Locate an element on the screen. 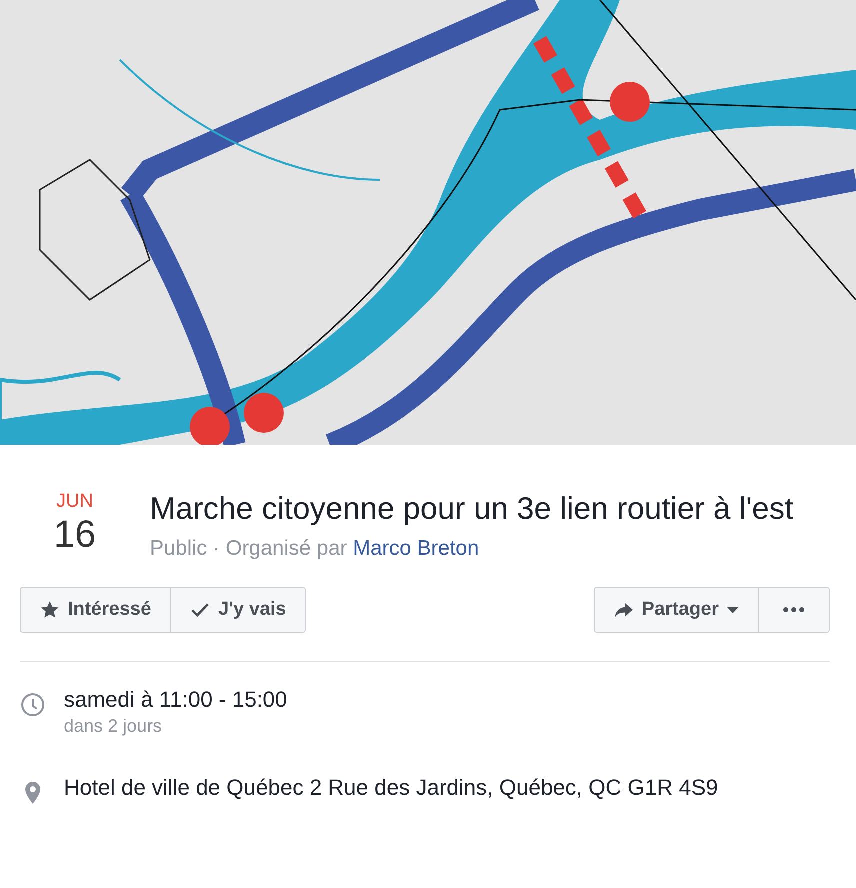  event-meta: Public · Organisé par Marco Breton is located at coordinates (315, 549).